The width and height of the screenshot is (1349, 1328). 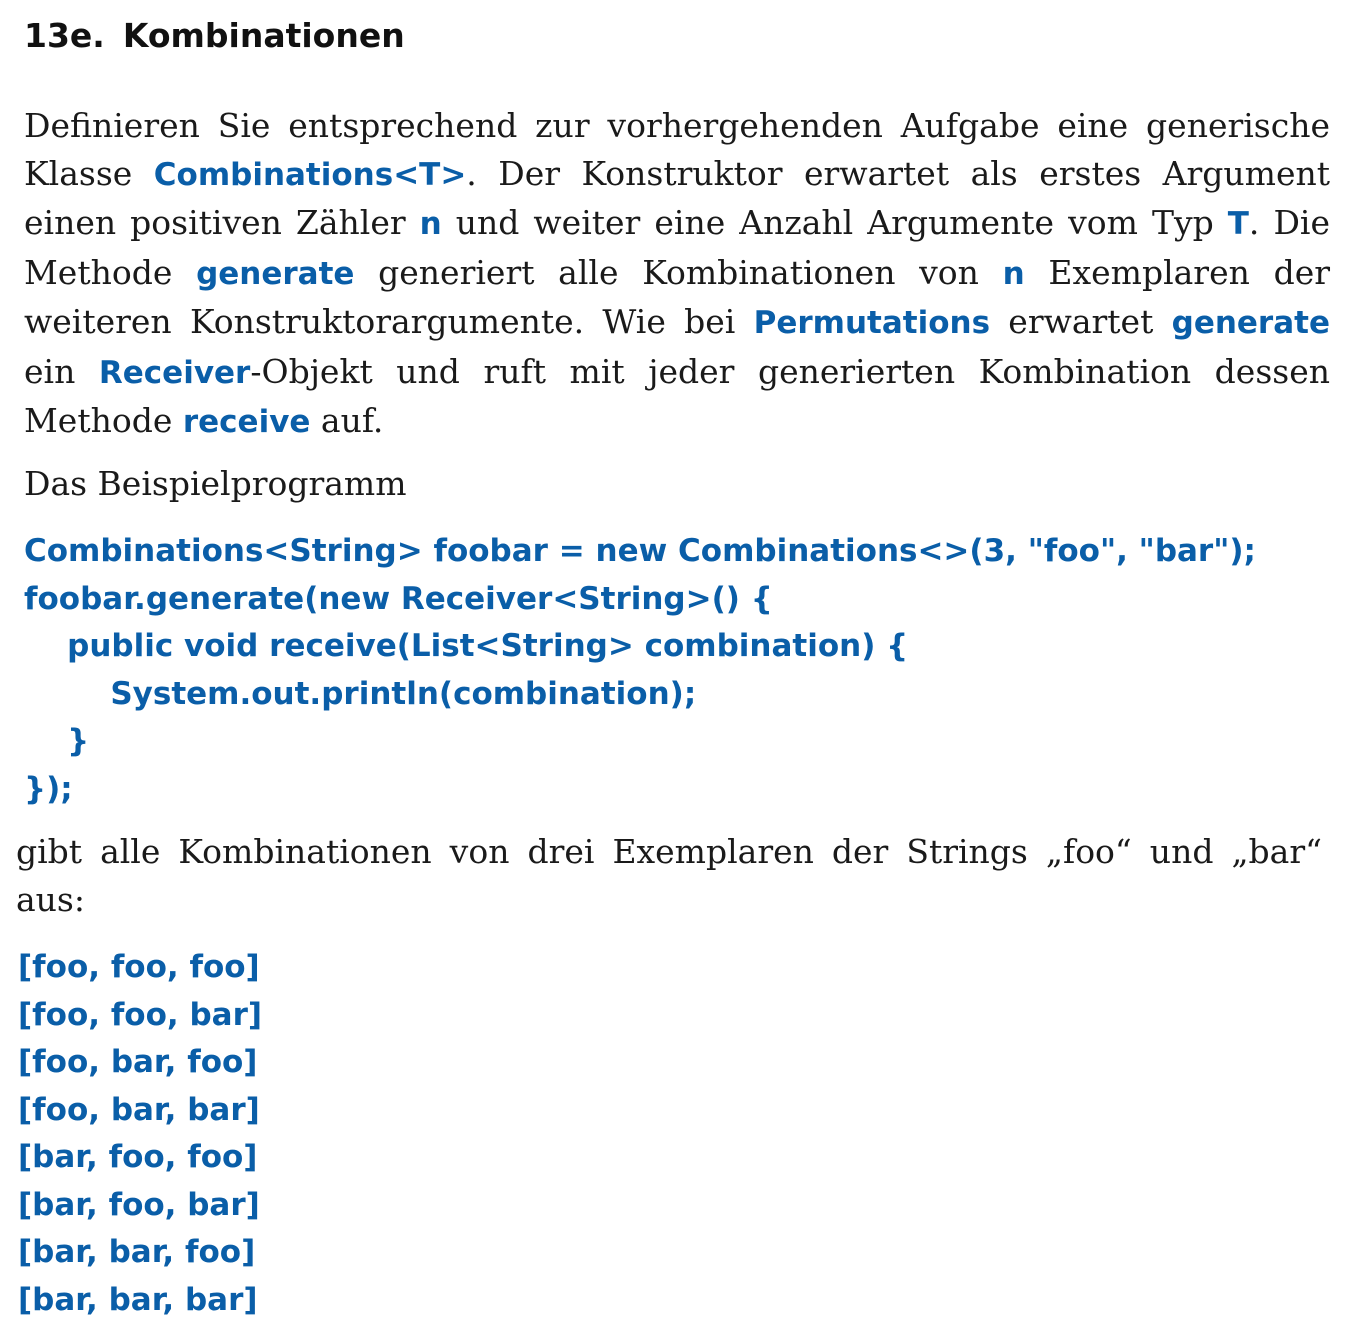 What do you see at coordinates (310, 174) in the screenshot?
I see `inline-code: Combinations<T>` at bounding box center [310, 174].